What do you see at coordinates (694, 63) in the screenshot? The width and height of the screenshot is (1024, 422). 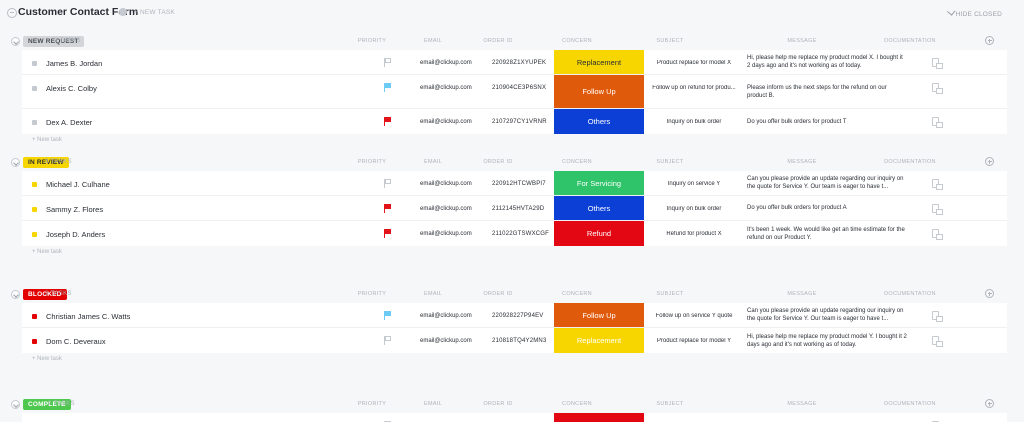 I see `subject-cell: Product replace for model X` at bounding box center [694, 63].